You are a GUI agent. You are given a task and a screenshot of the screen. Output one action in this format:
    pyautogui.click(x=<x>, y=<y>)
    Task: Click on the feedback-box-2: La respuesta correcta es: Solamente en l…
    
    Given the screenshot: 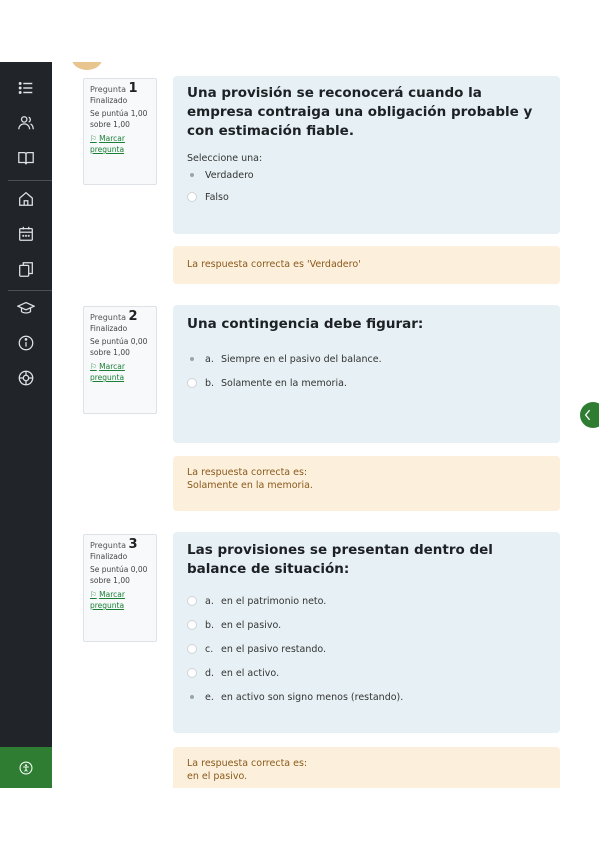 What is the action you would take?
    pyautogui.click(x=366, y=483)
    